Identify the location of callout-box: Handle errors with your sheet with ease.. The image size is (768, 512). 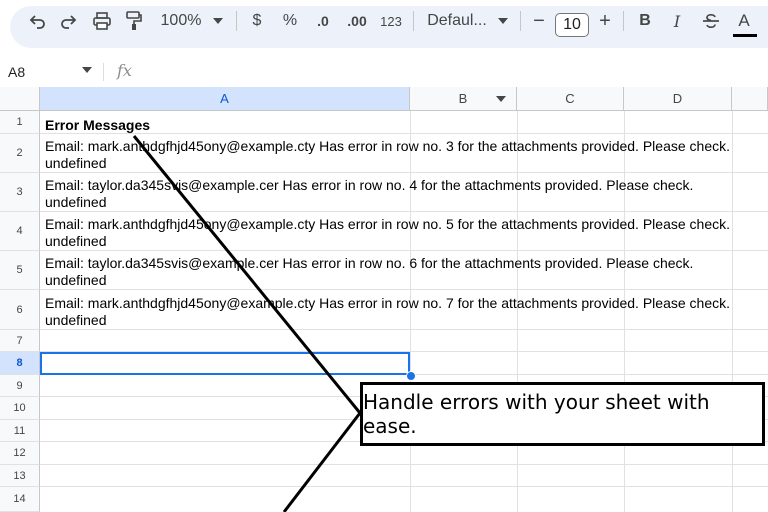
(562, 414).